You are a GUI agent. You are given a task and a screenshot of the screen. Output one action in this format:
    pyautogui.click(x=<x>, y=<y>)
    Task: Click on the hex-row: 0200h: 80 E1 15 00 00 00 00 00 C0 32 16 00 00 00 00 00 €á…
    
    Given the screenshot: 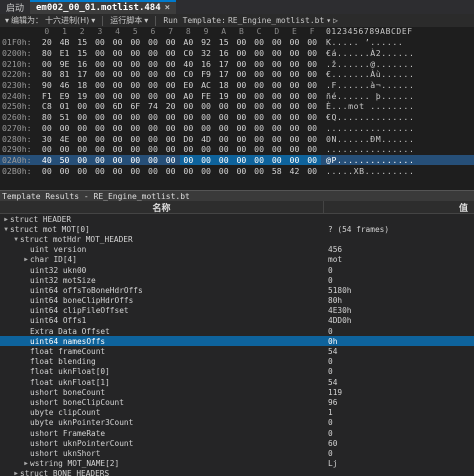 What is the action you would take?
    pyautogui.click(x=237, y=53)
    